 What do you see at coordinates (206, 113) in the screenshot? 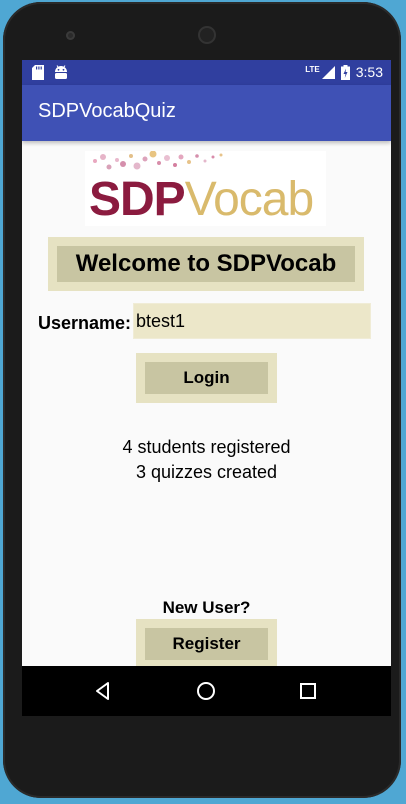
I see `app-bar: SDPVocabQuiz` at bounding box center [206, 113].